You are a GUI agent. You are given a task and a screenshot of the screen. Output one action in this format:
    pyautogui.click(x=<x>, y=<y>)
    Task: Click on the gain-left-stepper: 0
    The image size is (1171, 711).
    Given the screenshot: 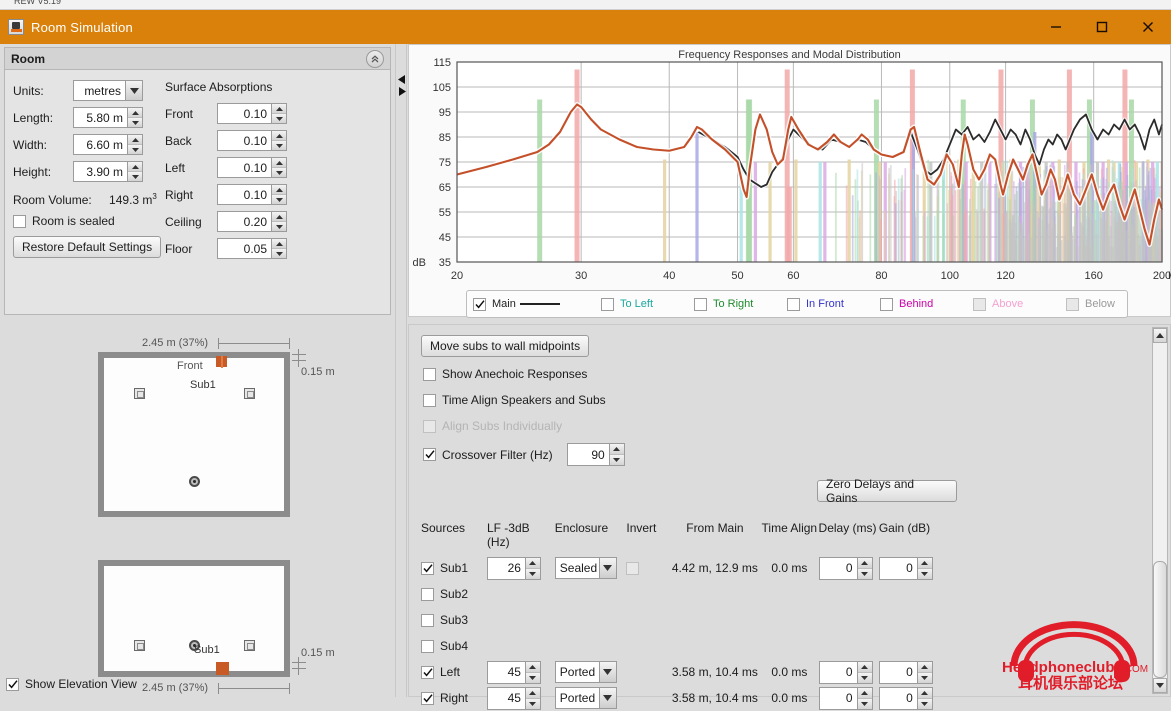 What is the action you would take?
    pyautogui.click(x=905, y=672)
    